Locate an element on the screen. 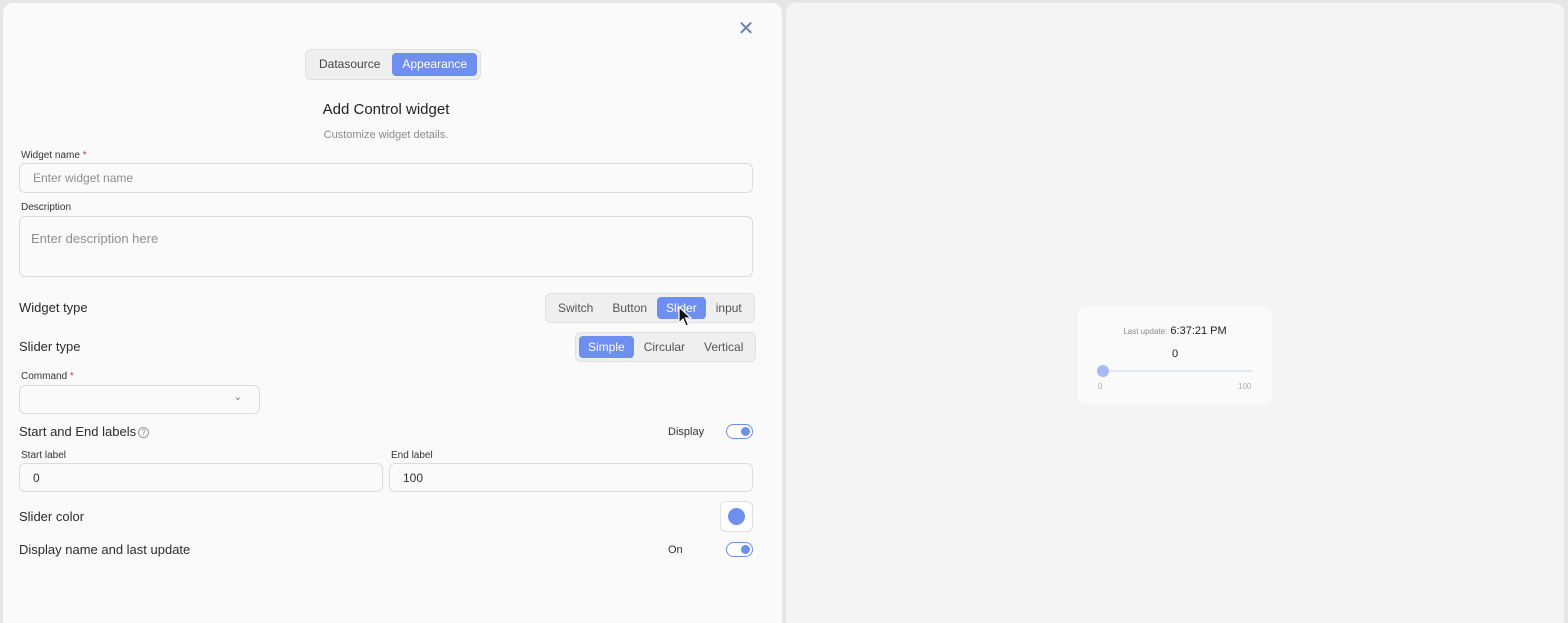  widget-type-label: Widget type is located at coordinates (53, 307).